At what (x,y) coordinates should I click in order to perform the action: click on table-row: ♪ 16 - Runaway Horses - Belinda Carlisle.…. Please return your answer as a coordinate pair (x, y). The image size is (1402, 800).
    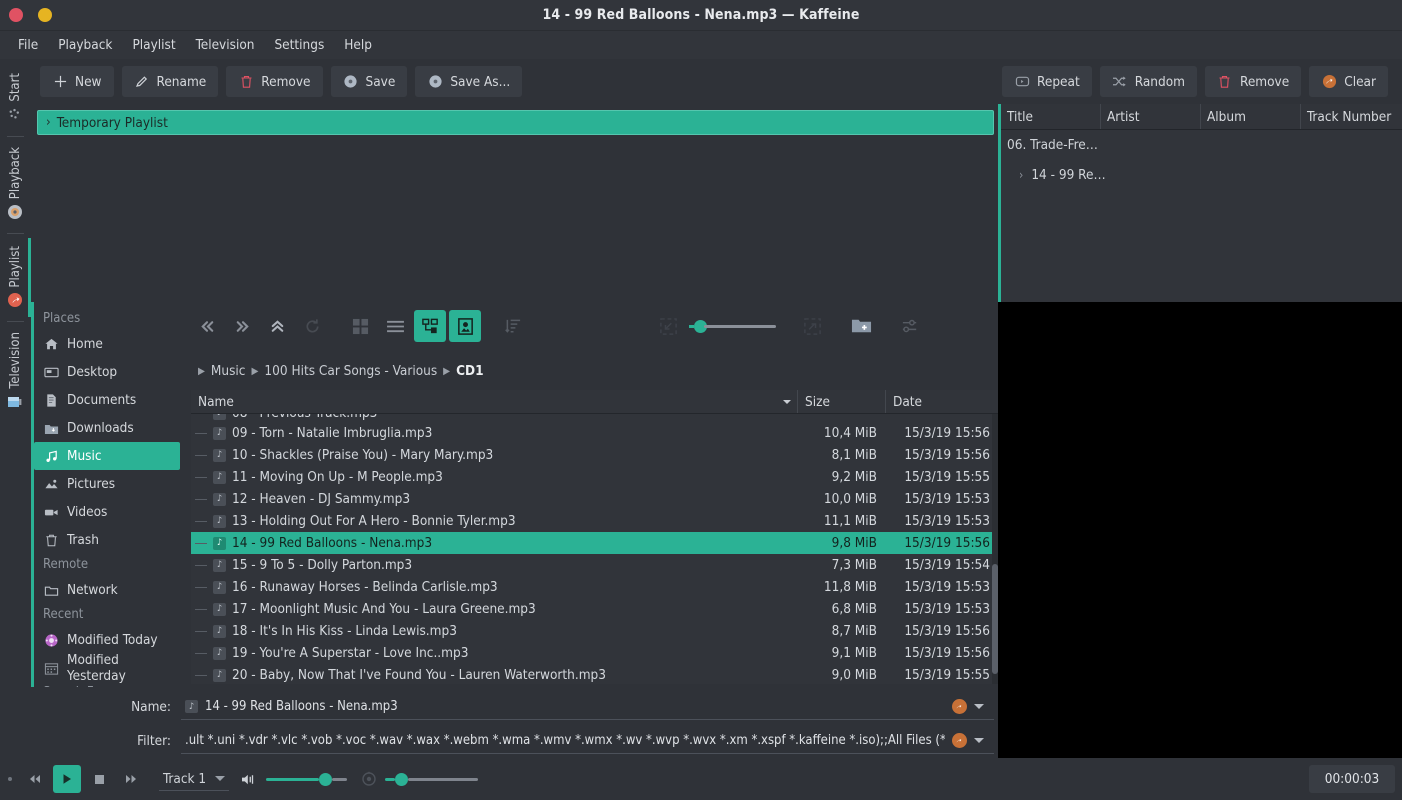
    Looking at the image, I should click on (594, 587).